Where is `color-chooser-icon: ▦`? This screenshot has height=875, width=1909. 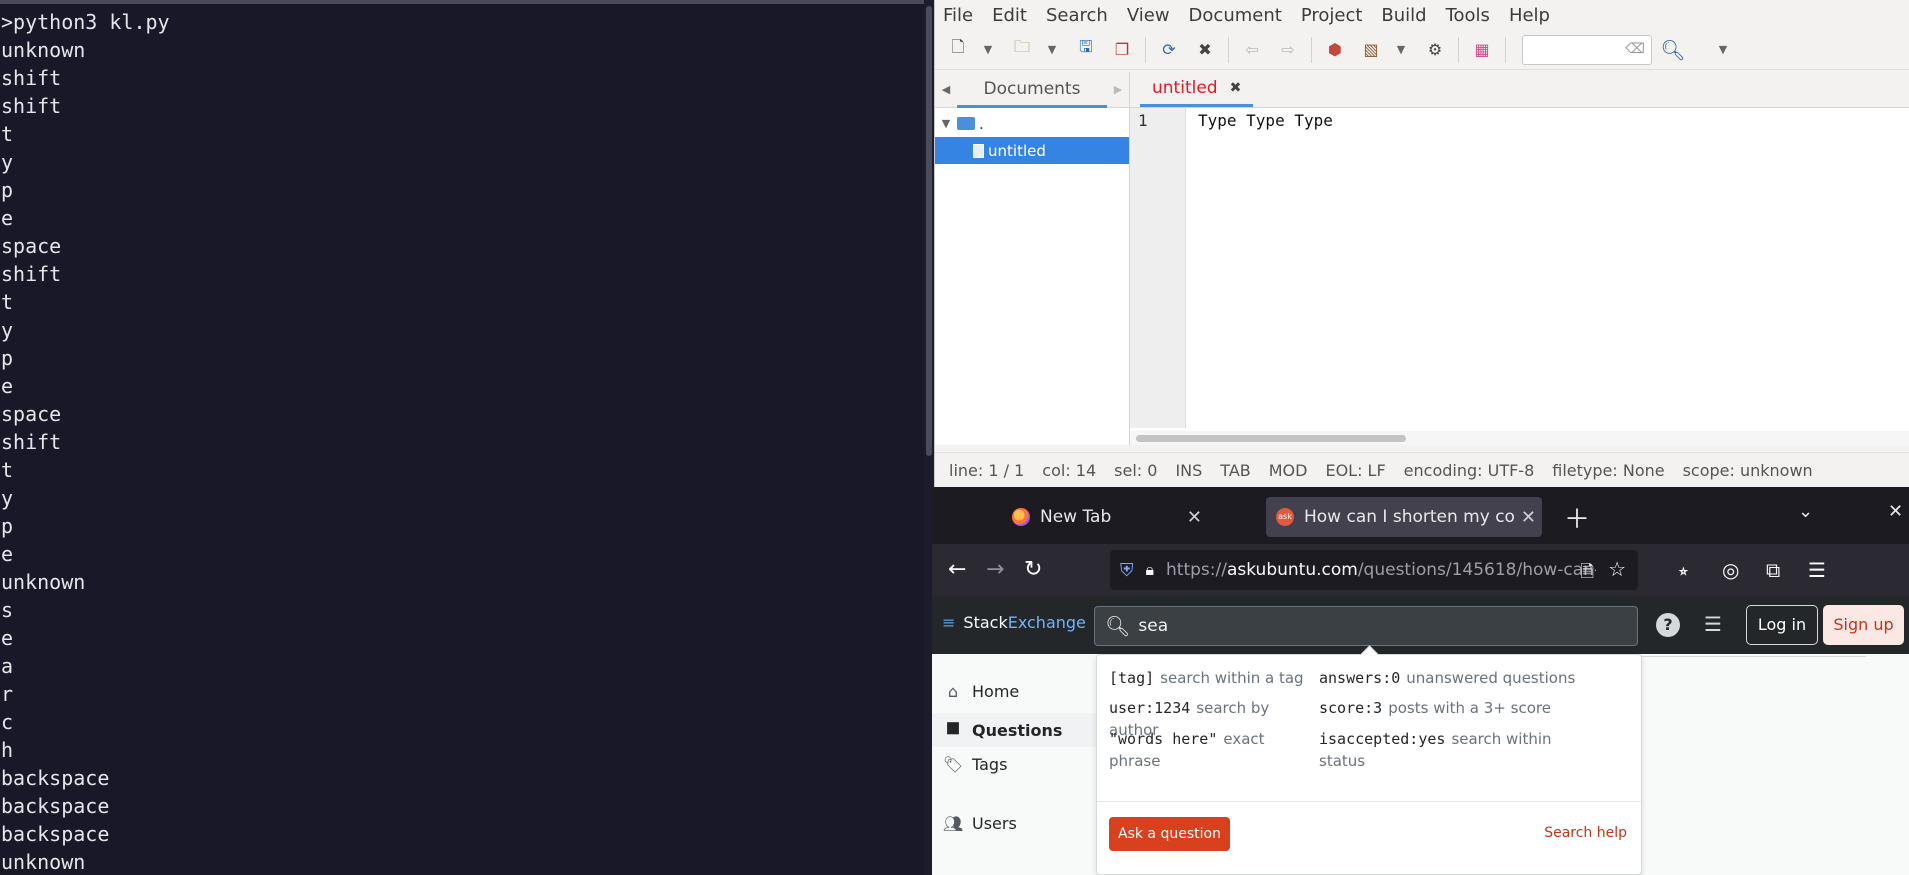 color-chooser-icon: ▦ is located at coordinates (1482, 50).